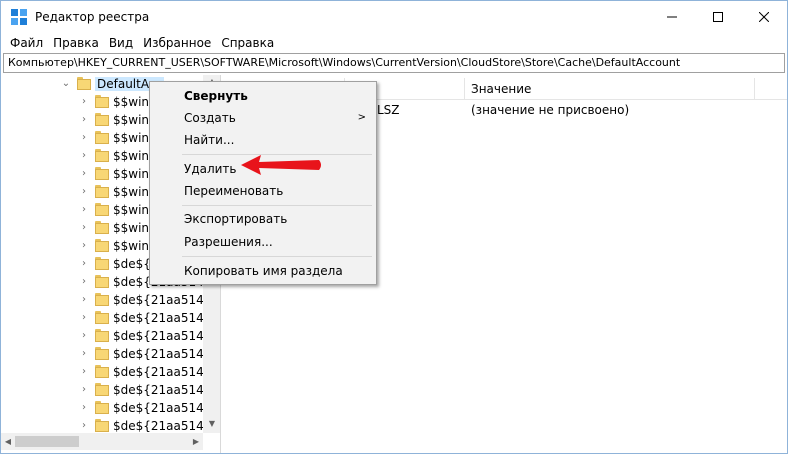  I want to click on menu-item-create-label: Создать, so click(210, 118).